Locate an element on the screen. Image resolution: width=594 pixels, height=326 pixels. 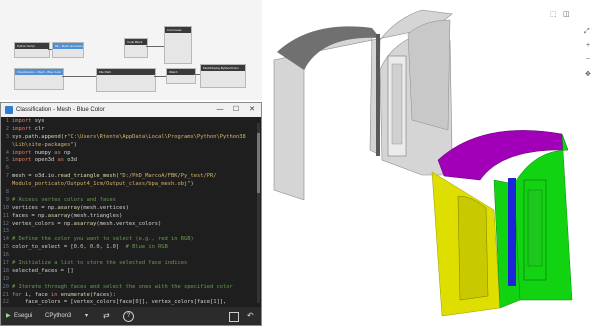
code-line: 11 faces = np.asarray(mesh.triangles) is located at coordinates (130, 217).